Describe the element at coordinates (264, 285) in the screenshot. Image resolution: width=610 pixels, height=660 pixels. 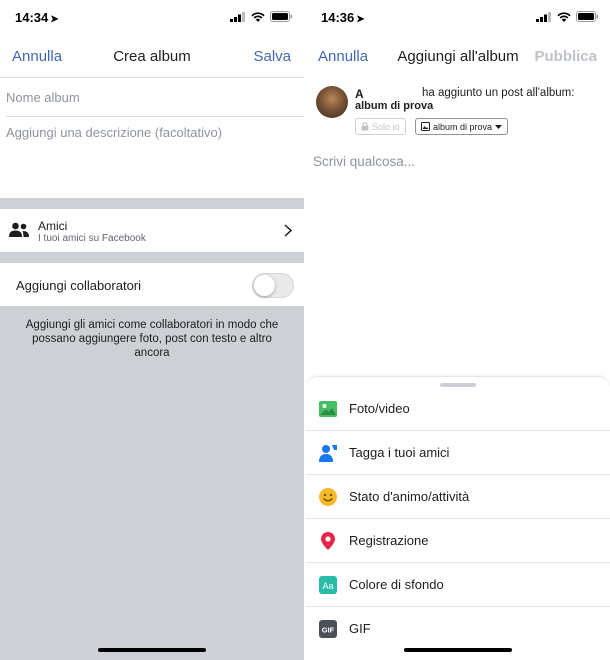
I see `toggle-knob` at that location.